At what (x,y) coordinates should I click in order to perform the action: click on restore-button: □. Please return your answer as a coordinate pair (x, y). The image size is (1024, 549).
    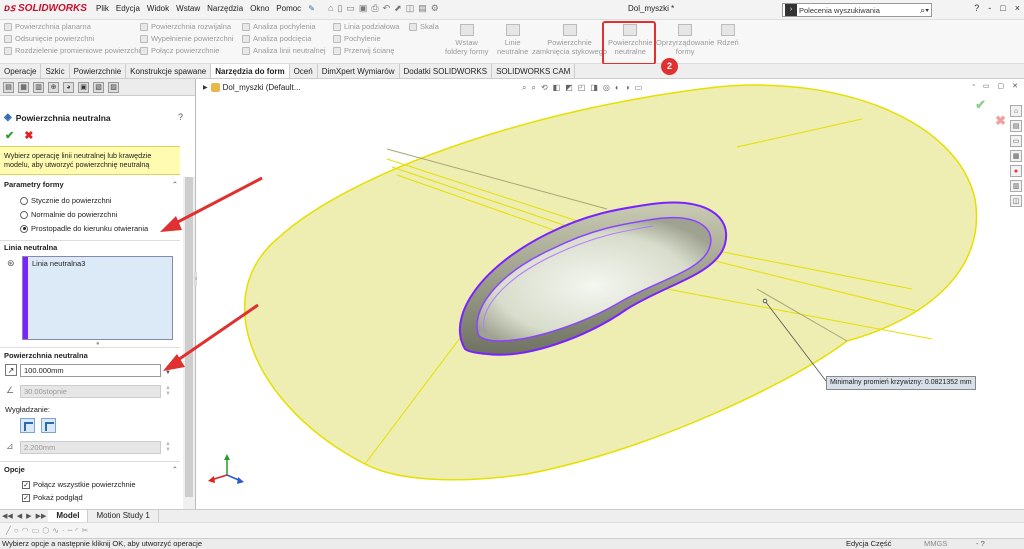
    Looking at the image, I should click on (1002, 8).